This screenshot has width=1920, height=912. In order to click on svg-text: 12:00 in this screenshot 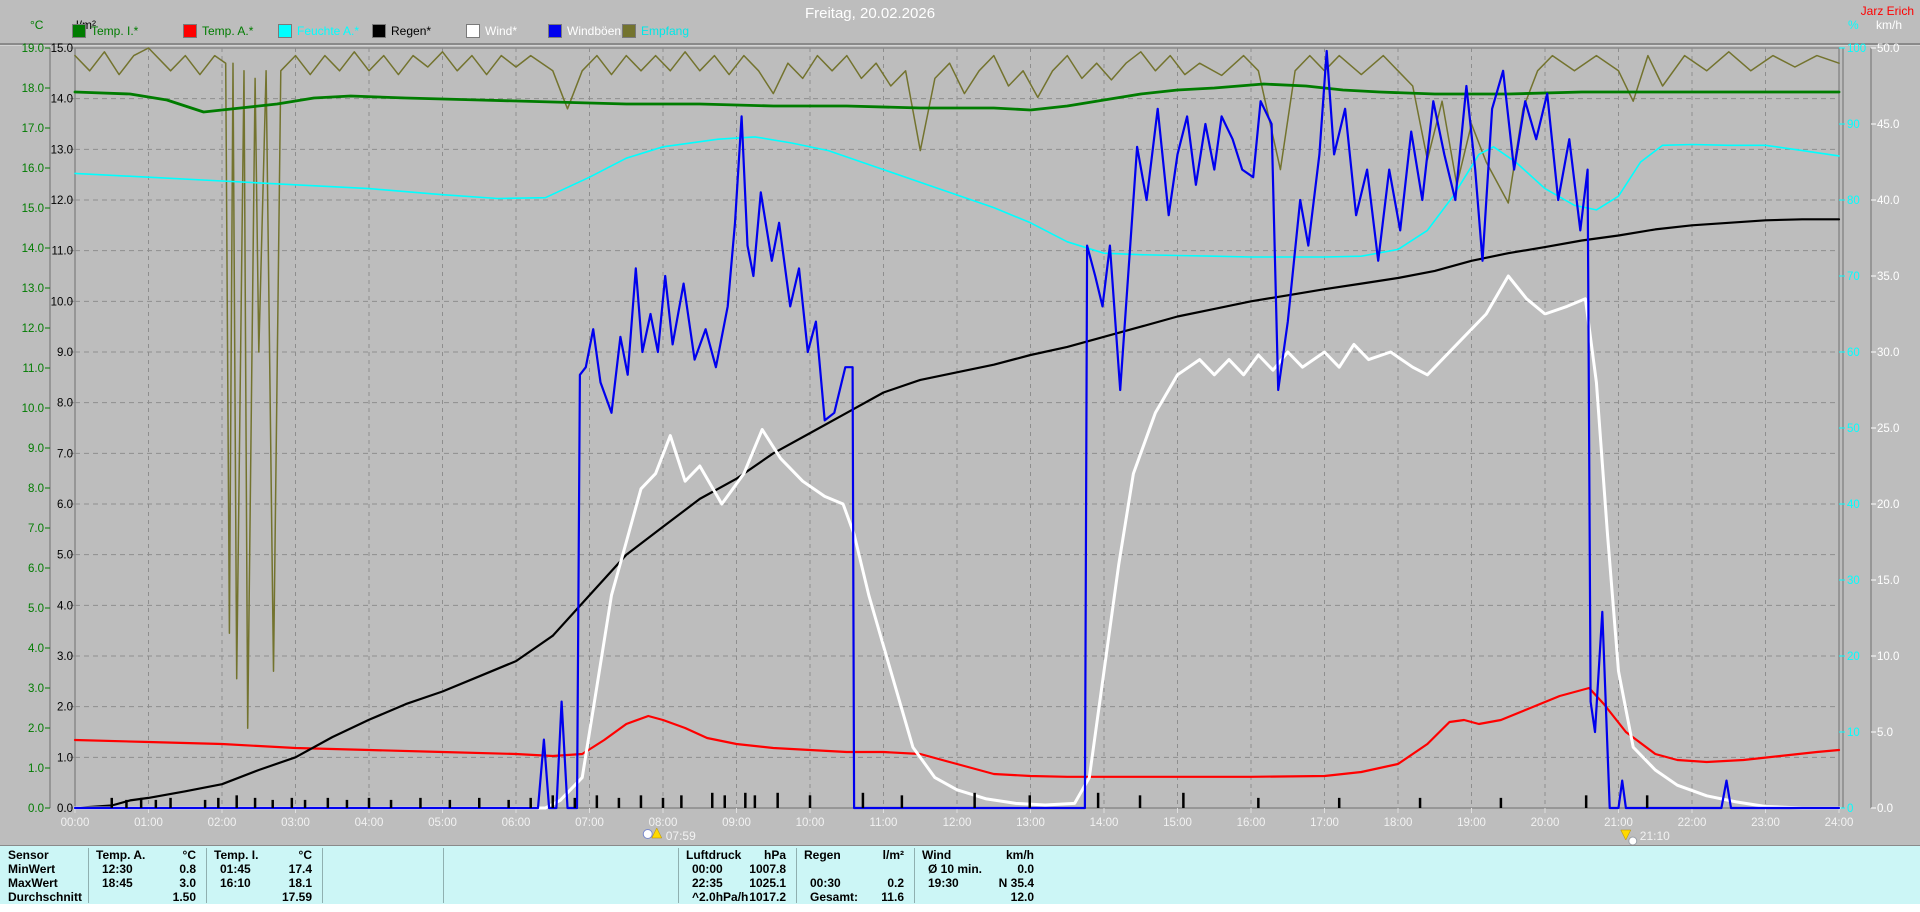, I will do `click(957, 823)`.